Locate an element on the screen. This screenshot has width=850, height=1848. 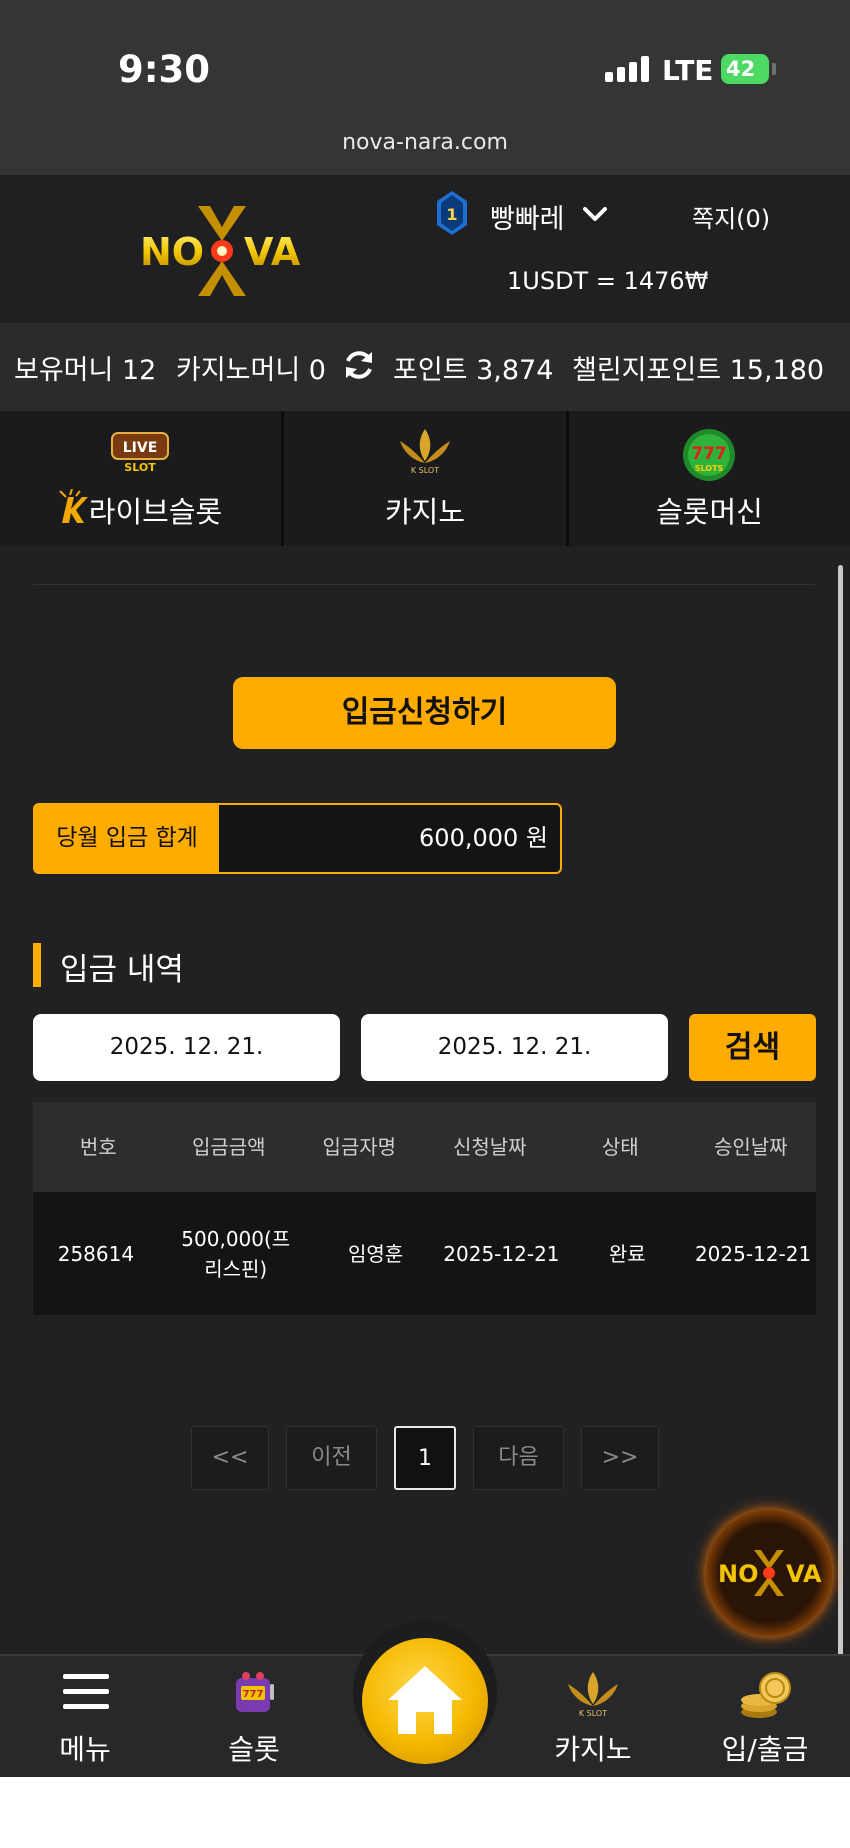
category-label: 카지노 is located at coordinates (425, 512).